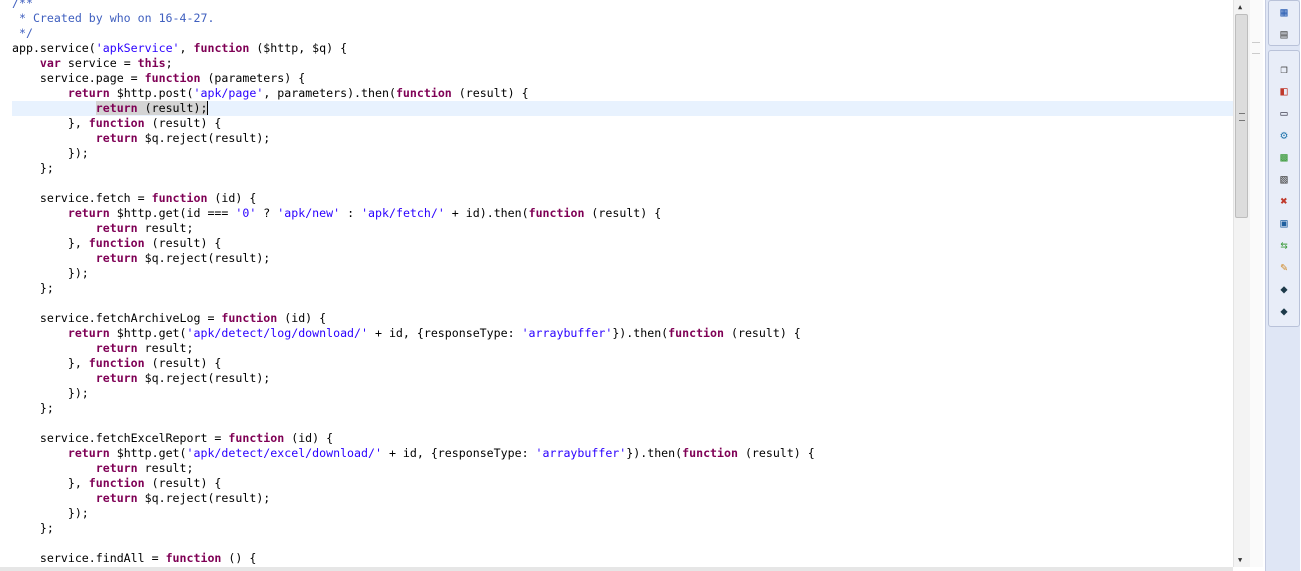  What do you see at coordinates (228, 93) in the screenshot?
I see `string-token: 'apk/page'` at bounding box center [228, 93].